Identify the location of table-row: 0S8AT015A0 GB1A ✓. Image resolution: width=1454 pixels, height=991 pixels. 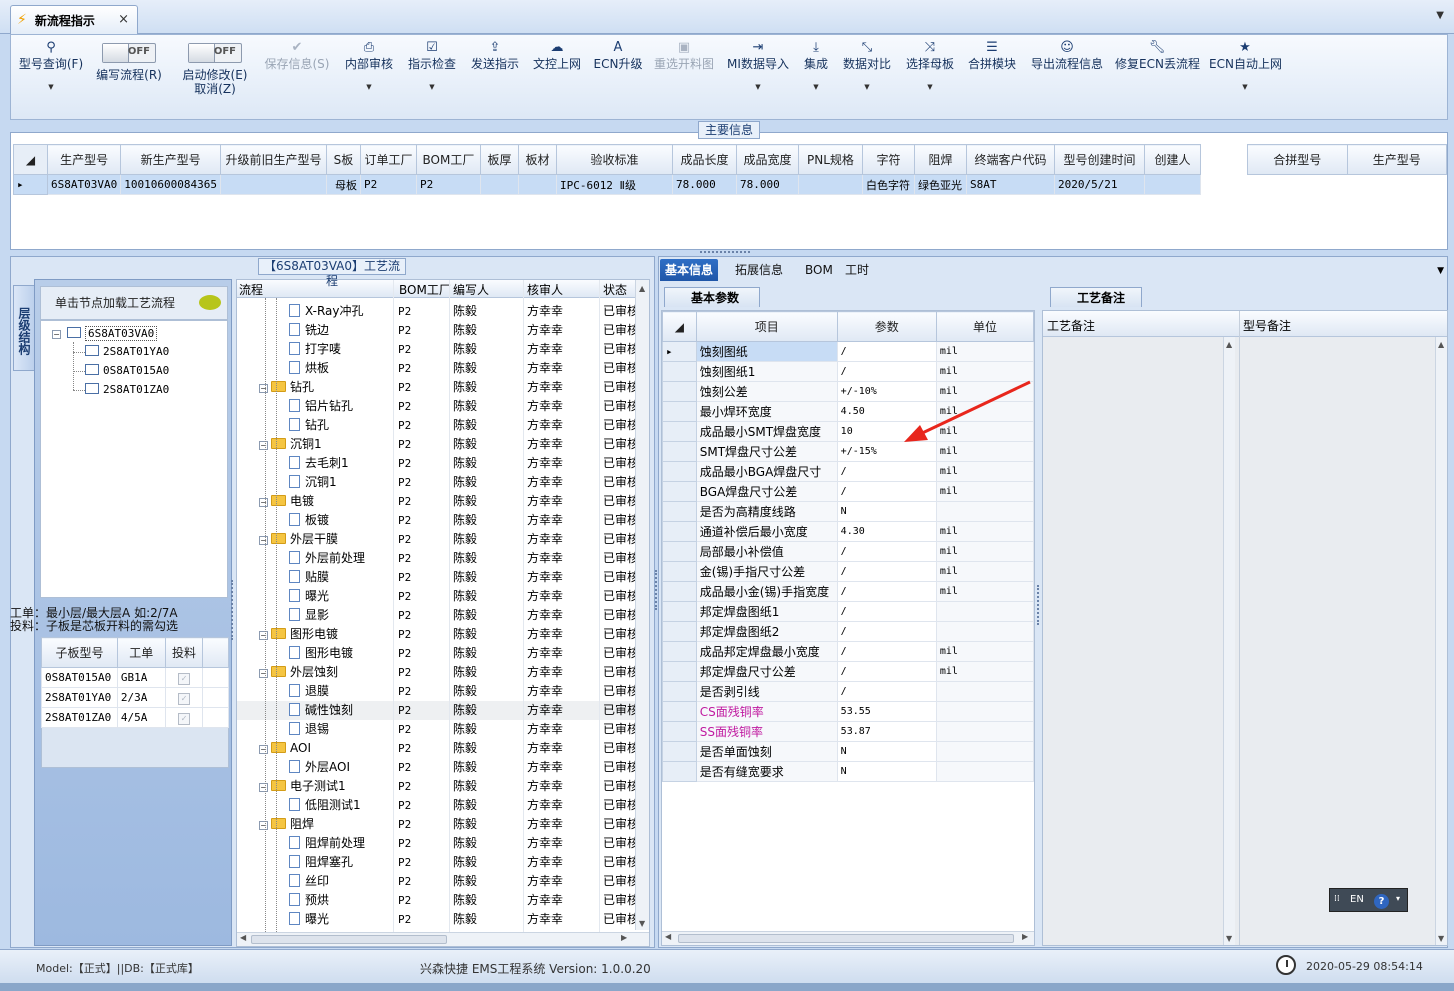
(135, 677).